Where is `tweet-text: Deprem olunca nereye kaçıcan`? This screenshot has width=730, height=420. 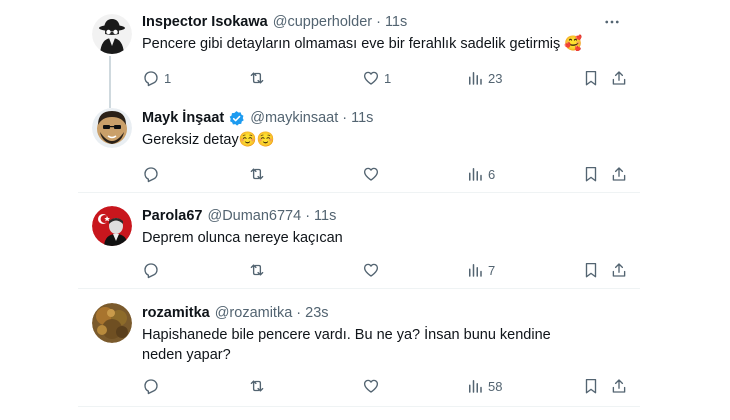 tweet-text: Deprem olunca nereye kaçıcan is located at coordinates (242, 238).